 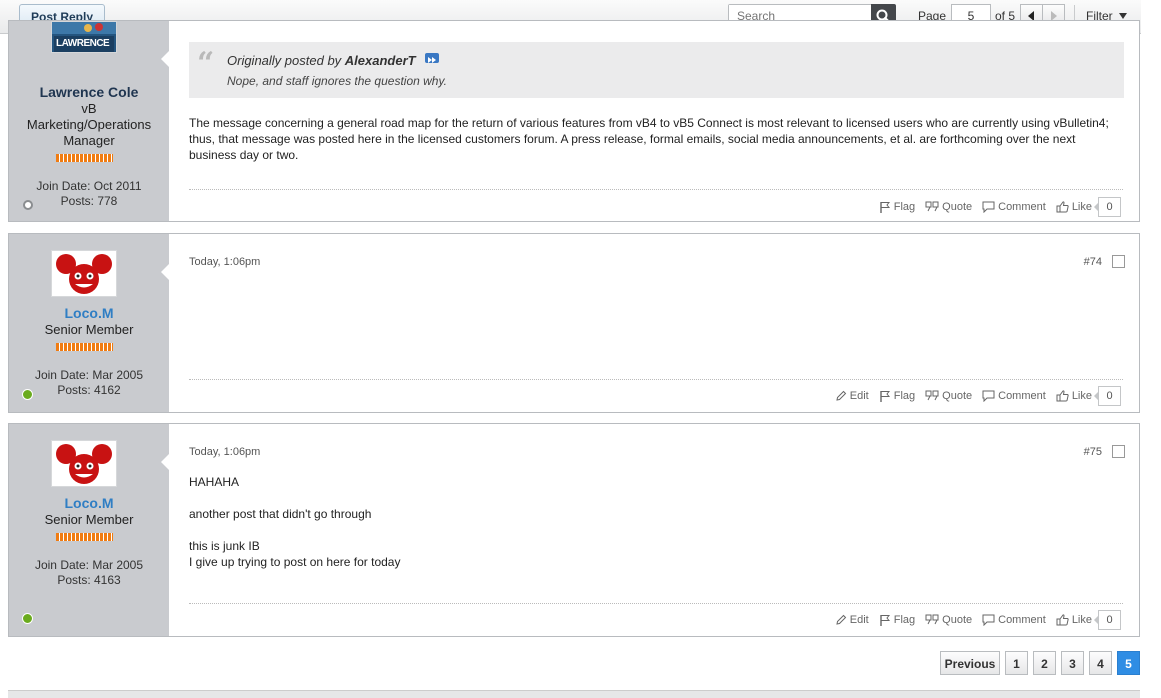 What do you see at coordinates (1093, 452) in the screenshot?
I see `post-number-link: #75` at bounding box center [1093, 452].